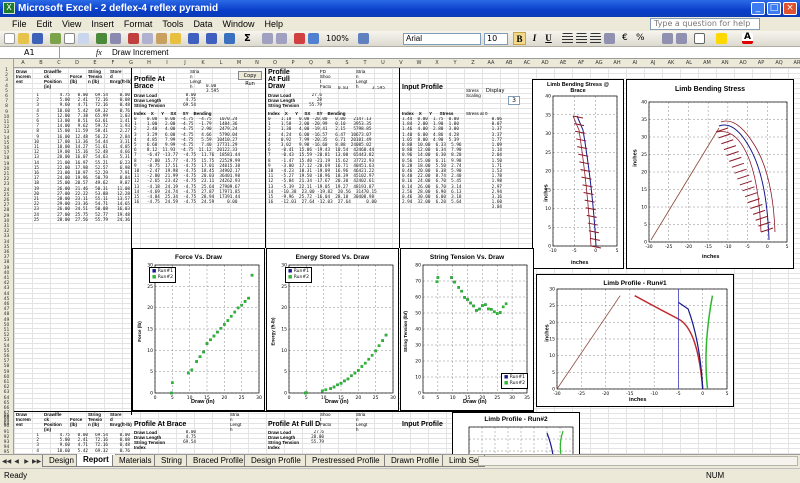 The width and height of the screenshot is (800, 483). Describe the element at coordinates (689, 63) in the screenshot. I see `column-header: AL` at that location.